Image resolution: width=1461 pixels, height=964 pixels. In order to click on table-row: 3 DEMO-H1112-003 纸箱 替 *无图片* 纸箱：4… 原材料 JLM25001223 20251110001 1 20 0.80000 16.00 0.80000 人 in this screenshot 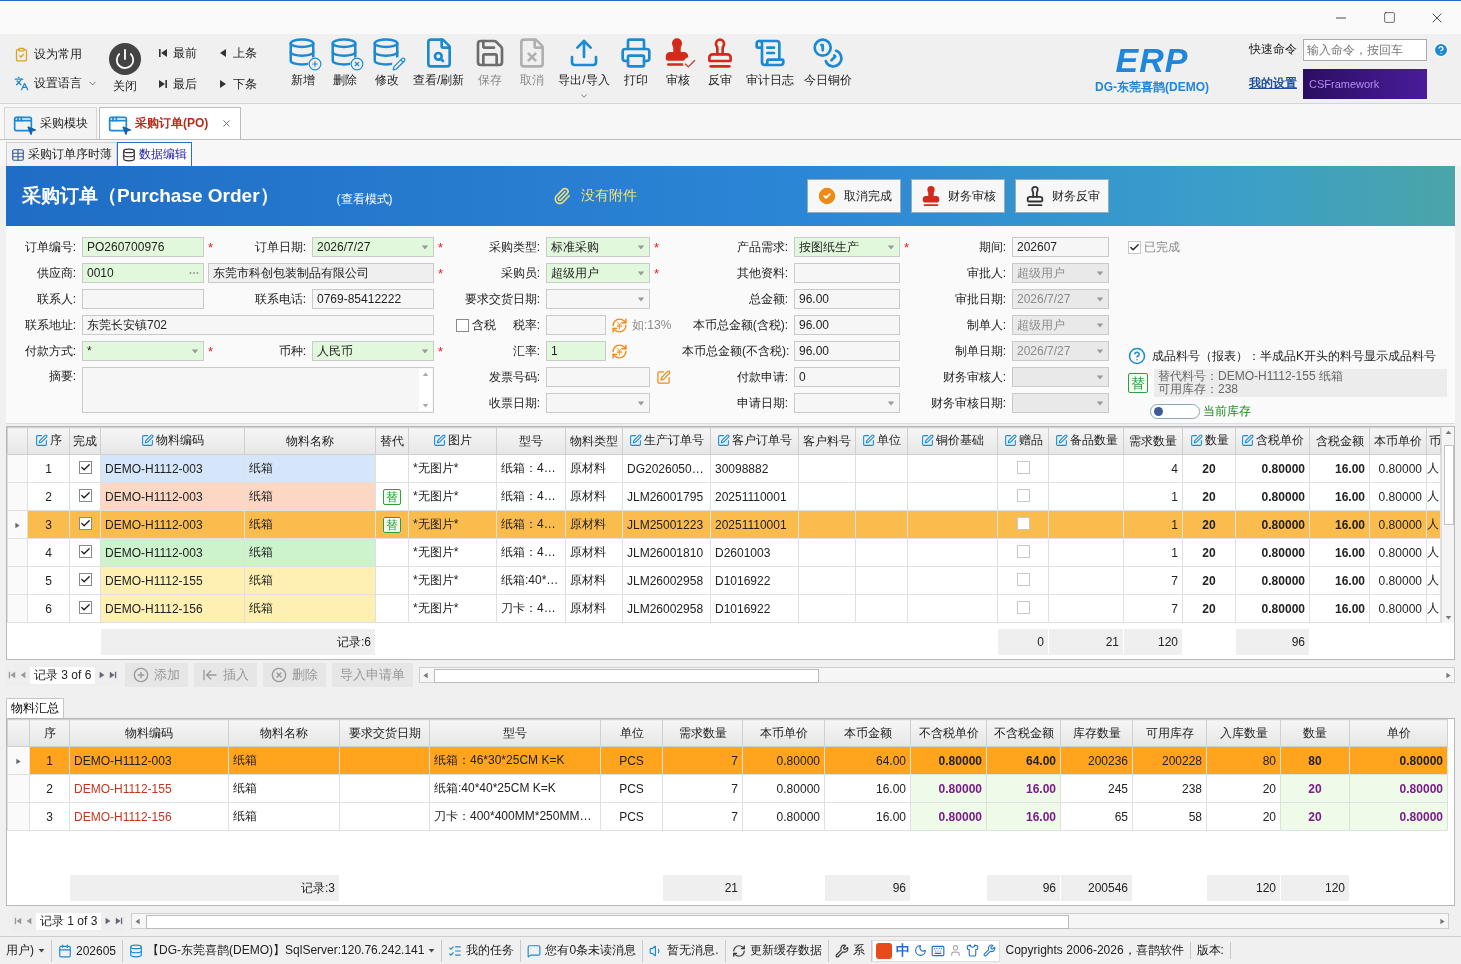, I will do `click(724, 524)`.